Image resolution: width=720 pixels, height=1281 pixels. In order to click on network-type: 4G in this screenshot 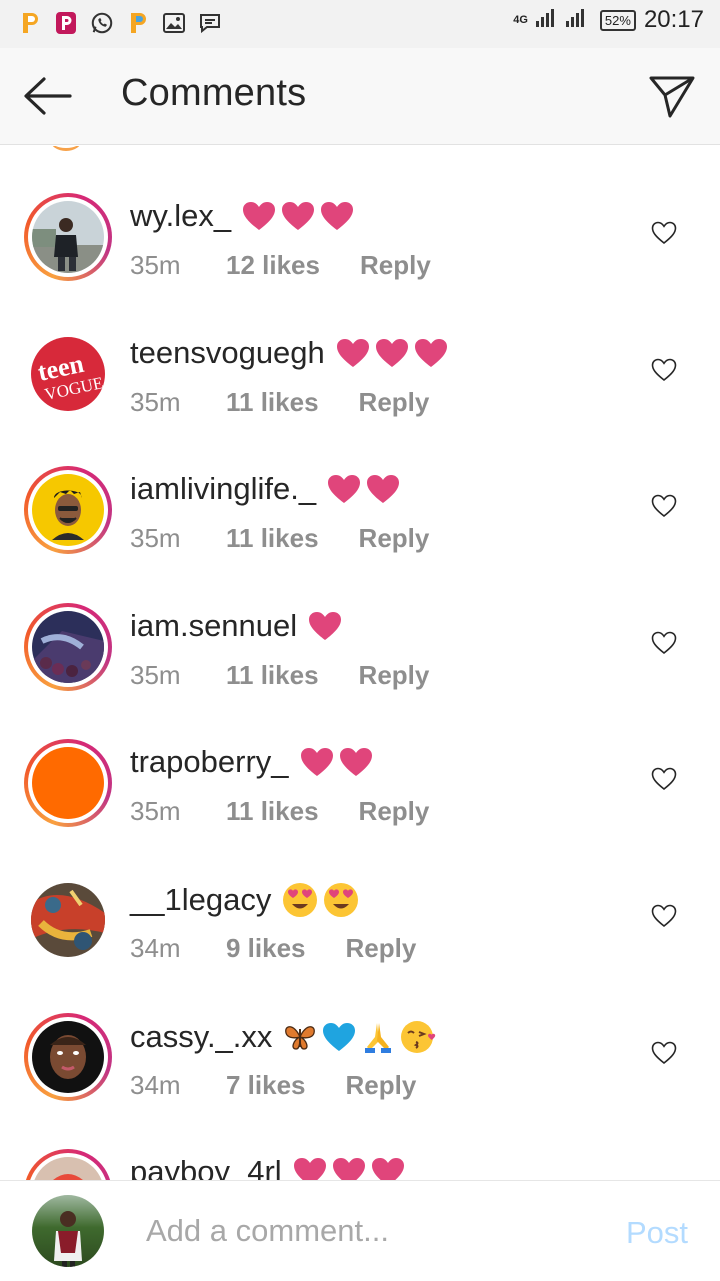, I will do `click(520, 20)`.